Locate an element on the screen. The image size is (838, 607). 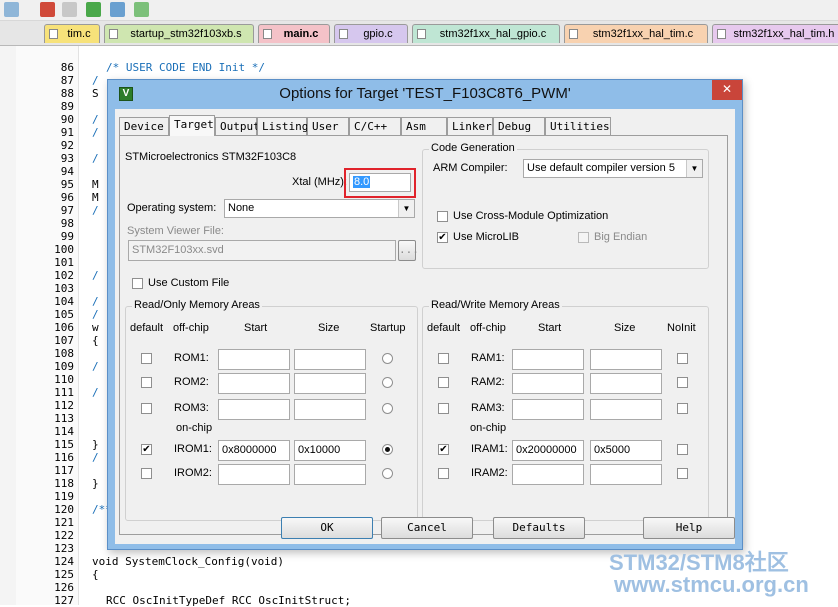
tab-debug: Debug is located at coordinates (519, 126).